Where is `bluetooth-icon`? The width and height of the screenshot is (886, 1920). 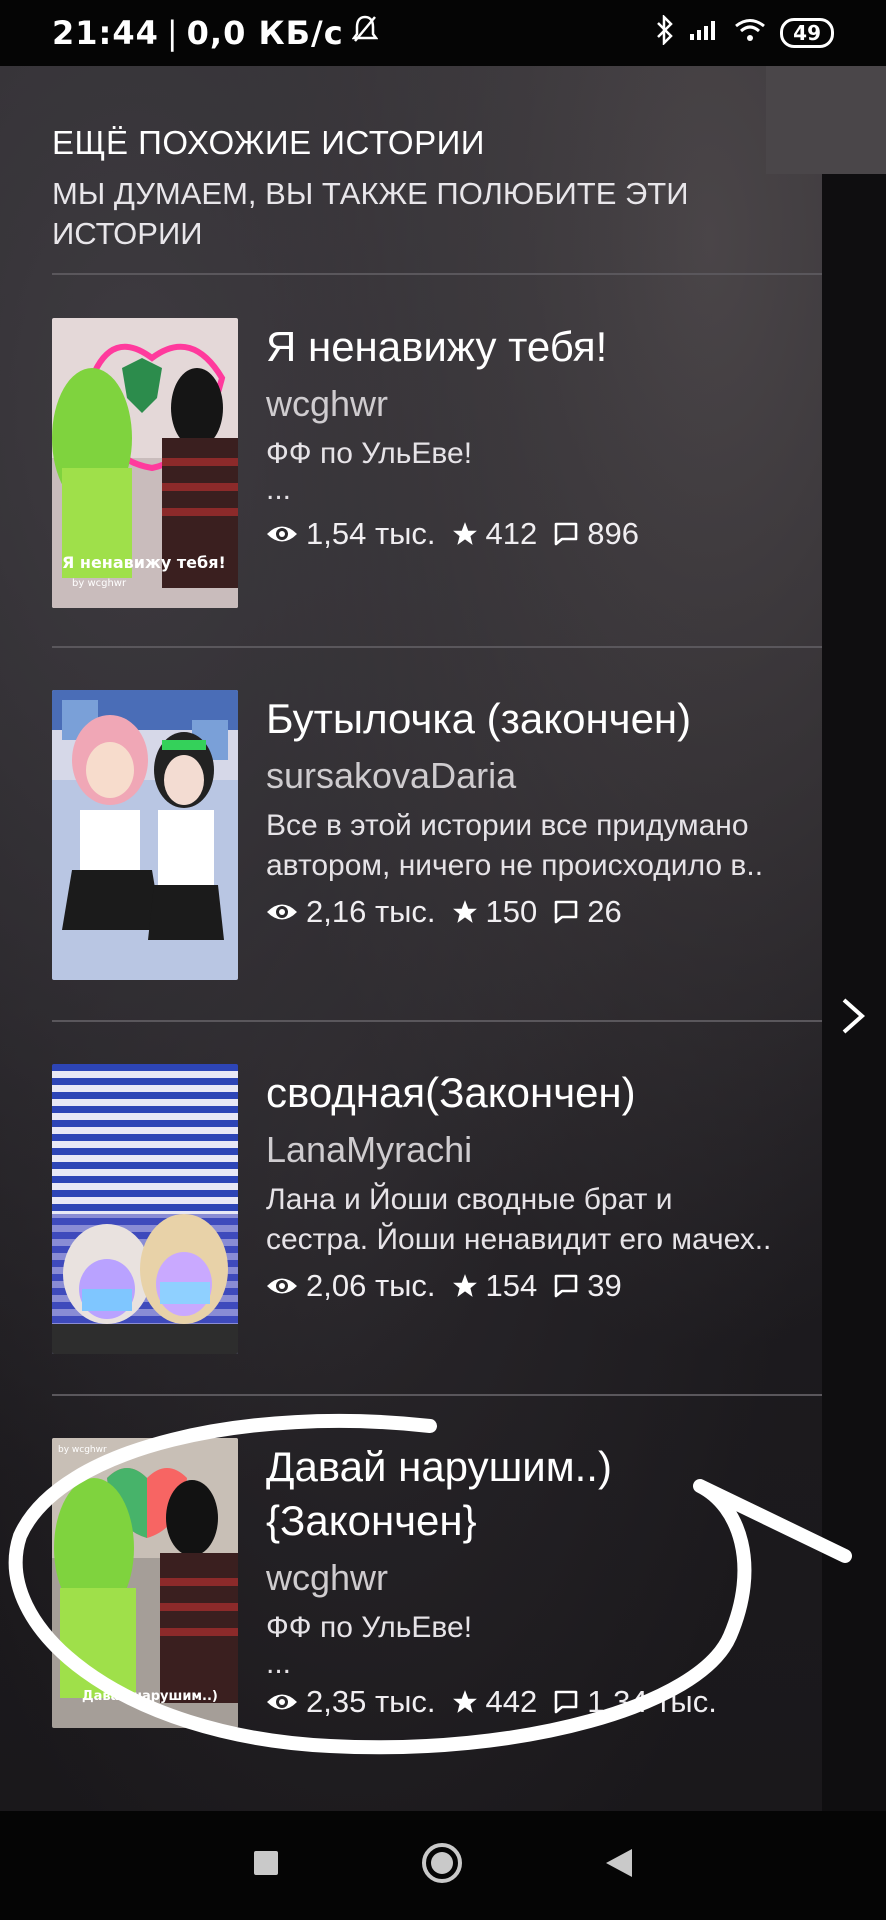
bluetooth-icon is located at coordinates (665, 32).